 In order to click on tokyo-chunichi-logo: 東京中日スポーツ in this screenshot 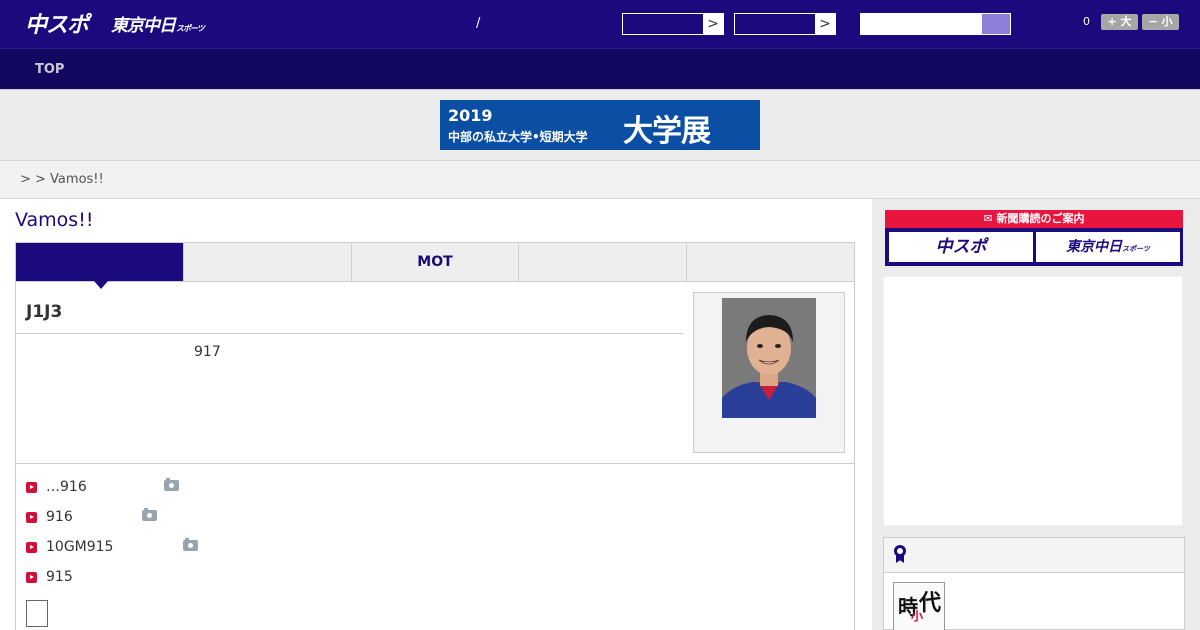, I will do `click(158, 23)`.